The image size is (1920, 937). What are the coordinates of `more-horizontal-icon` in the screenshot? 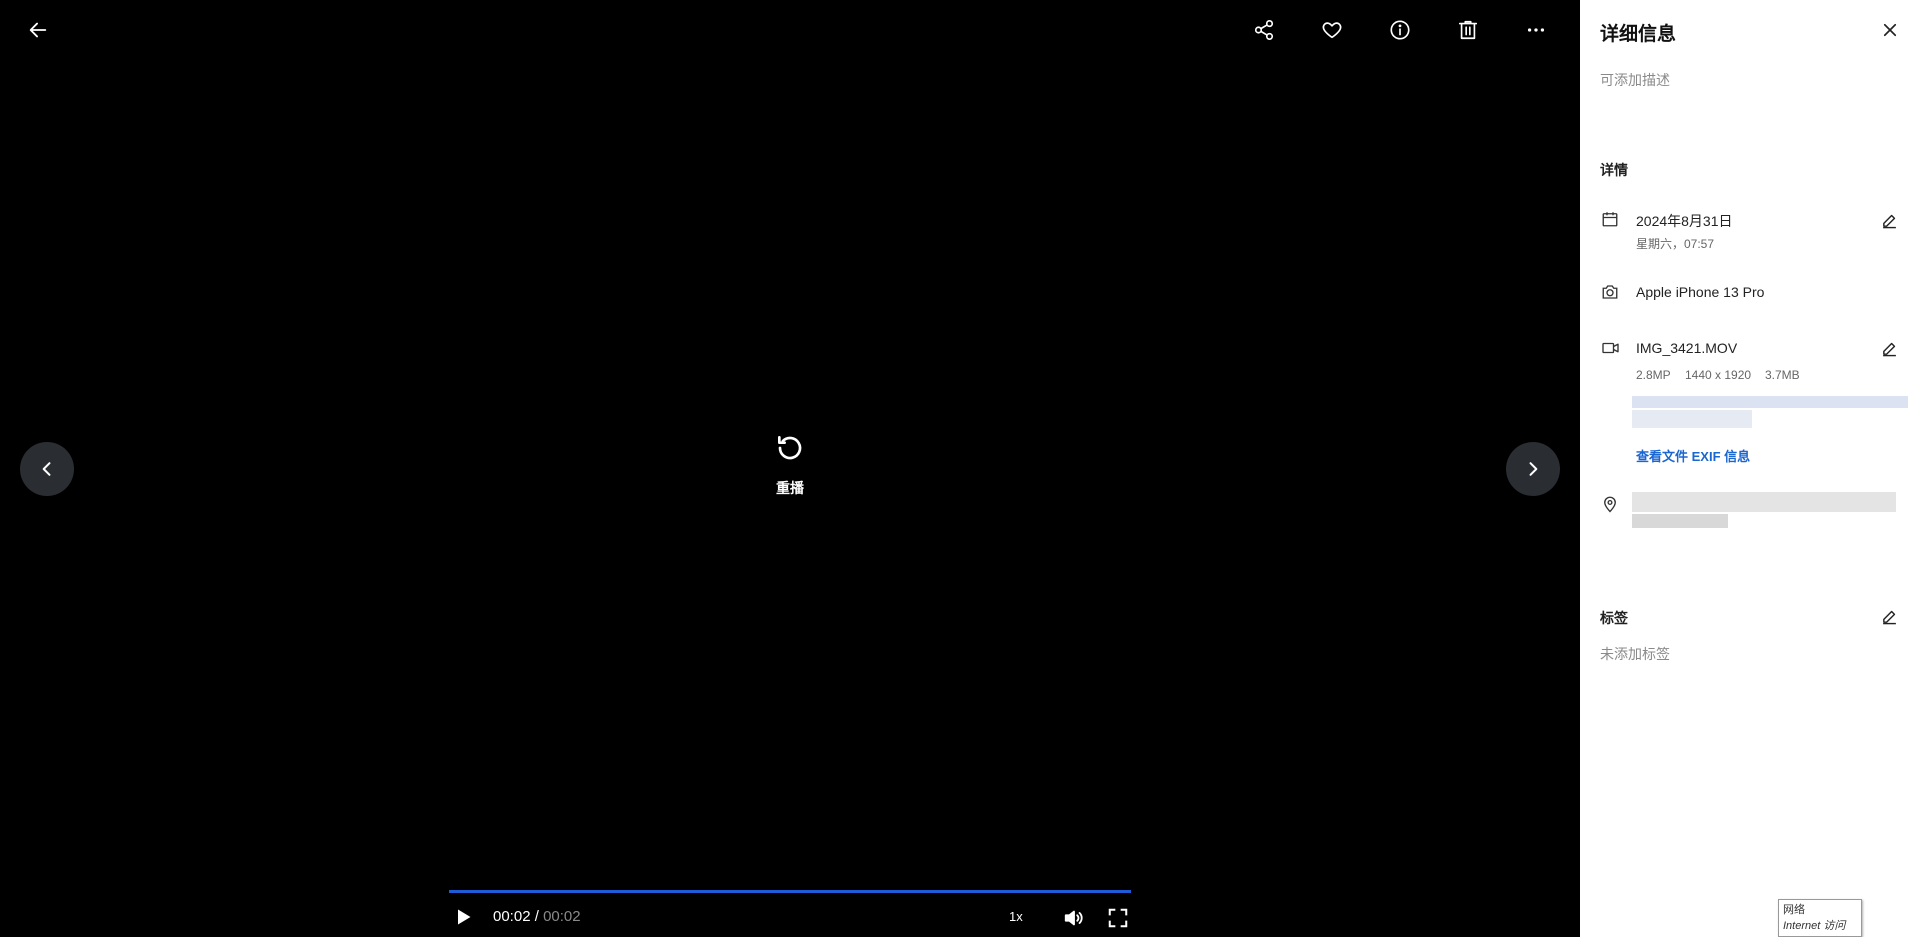 It's located at (1536, 30).